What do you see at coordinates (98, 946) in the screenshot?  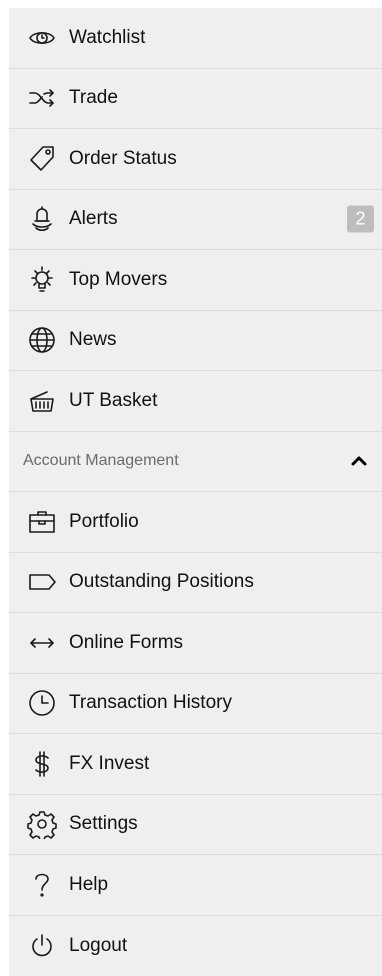 I see `menu-item-label: Logout` at bounding box center [98, 946].